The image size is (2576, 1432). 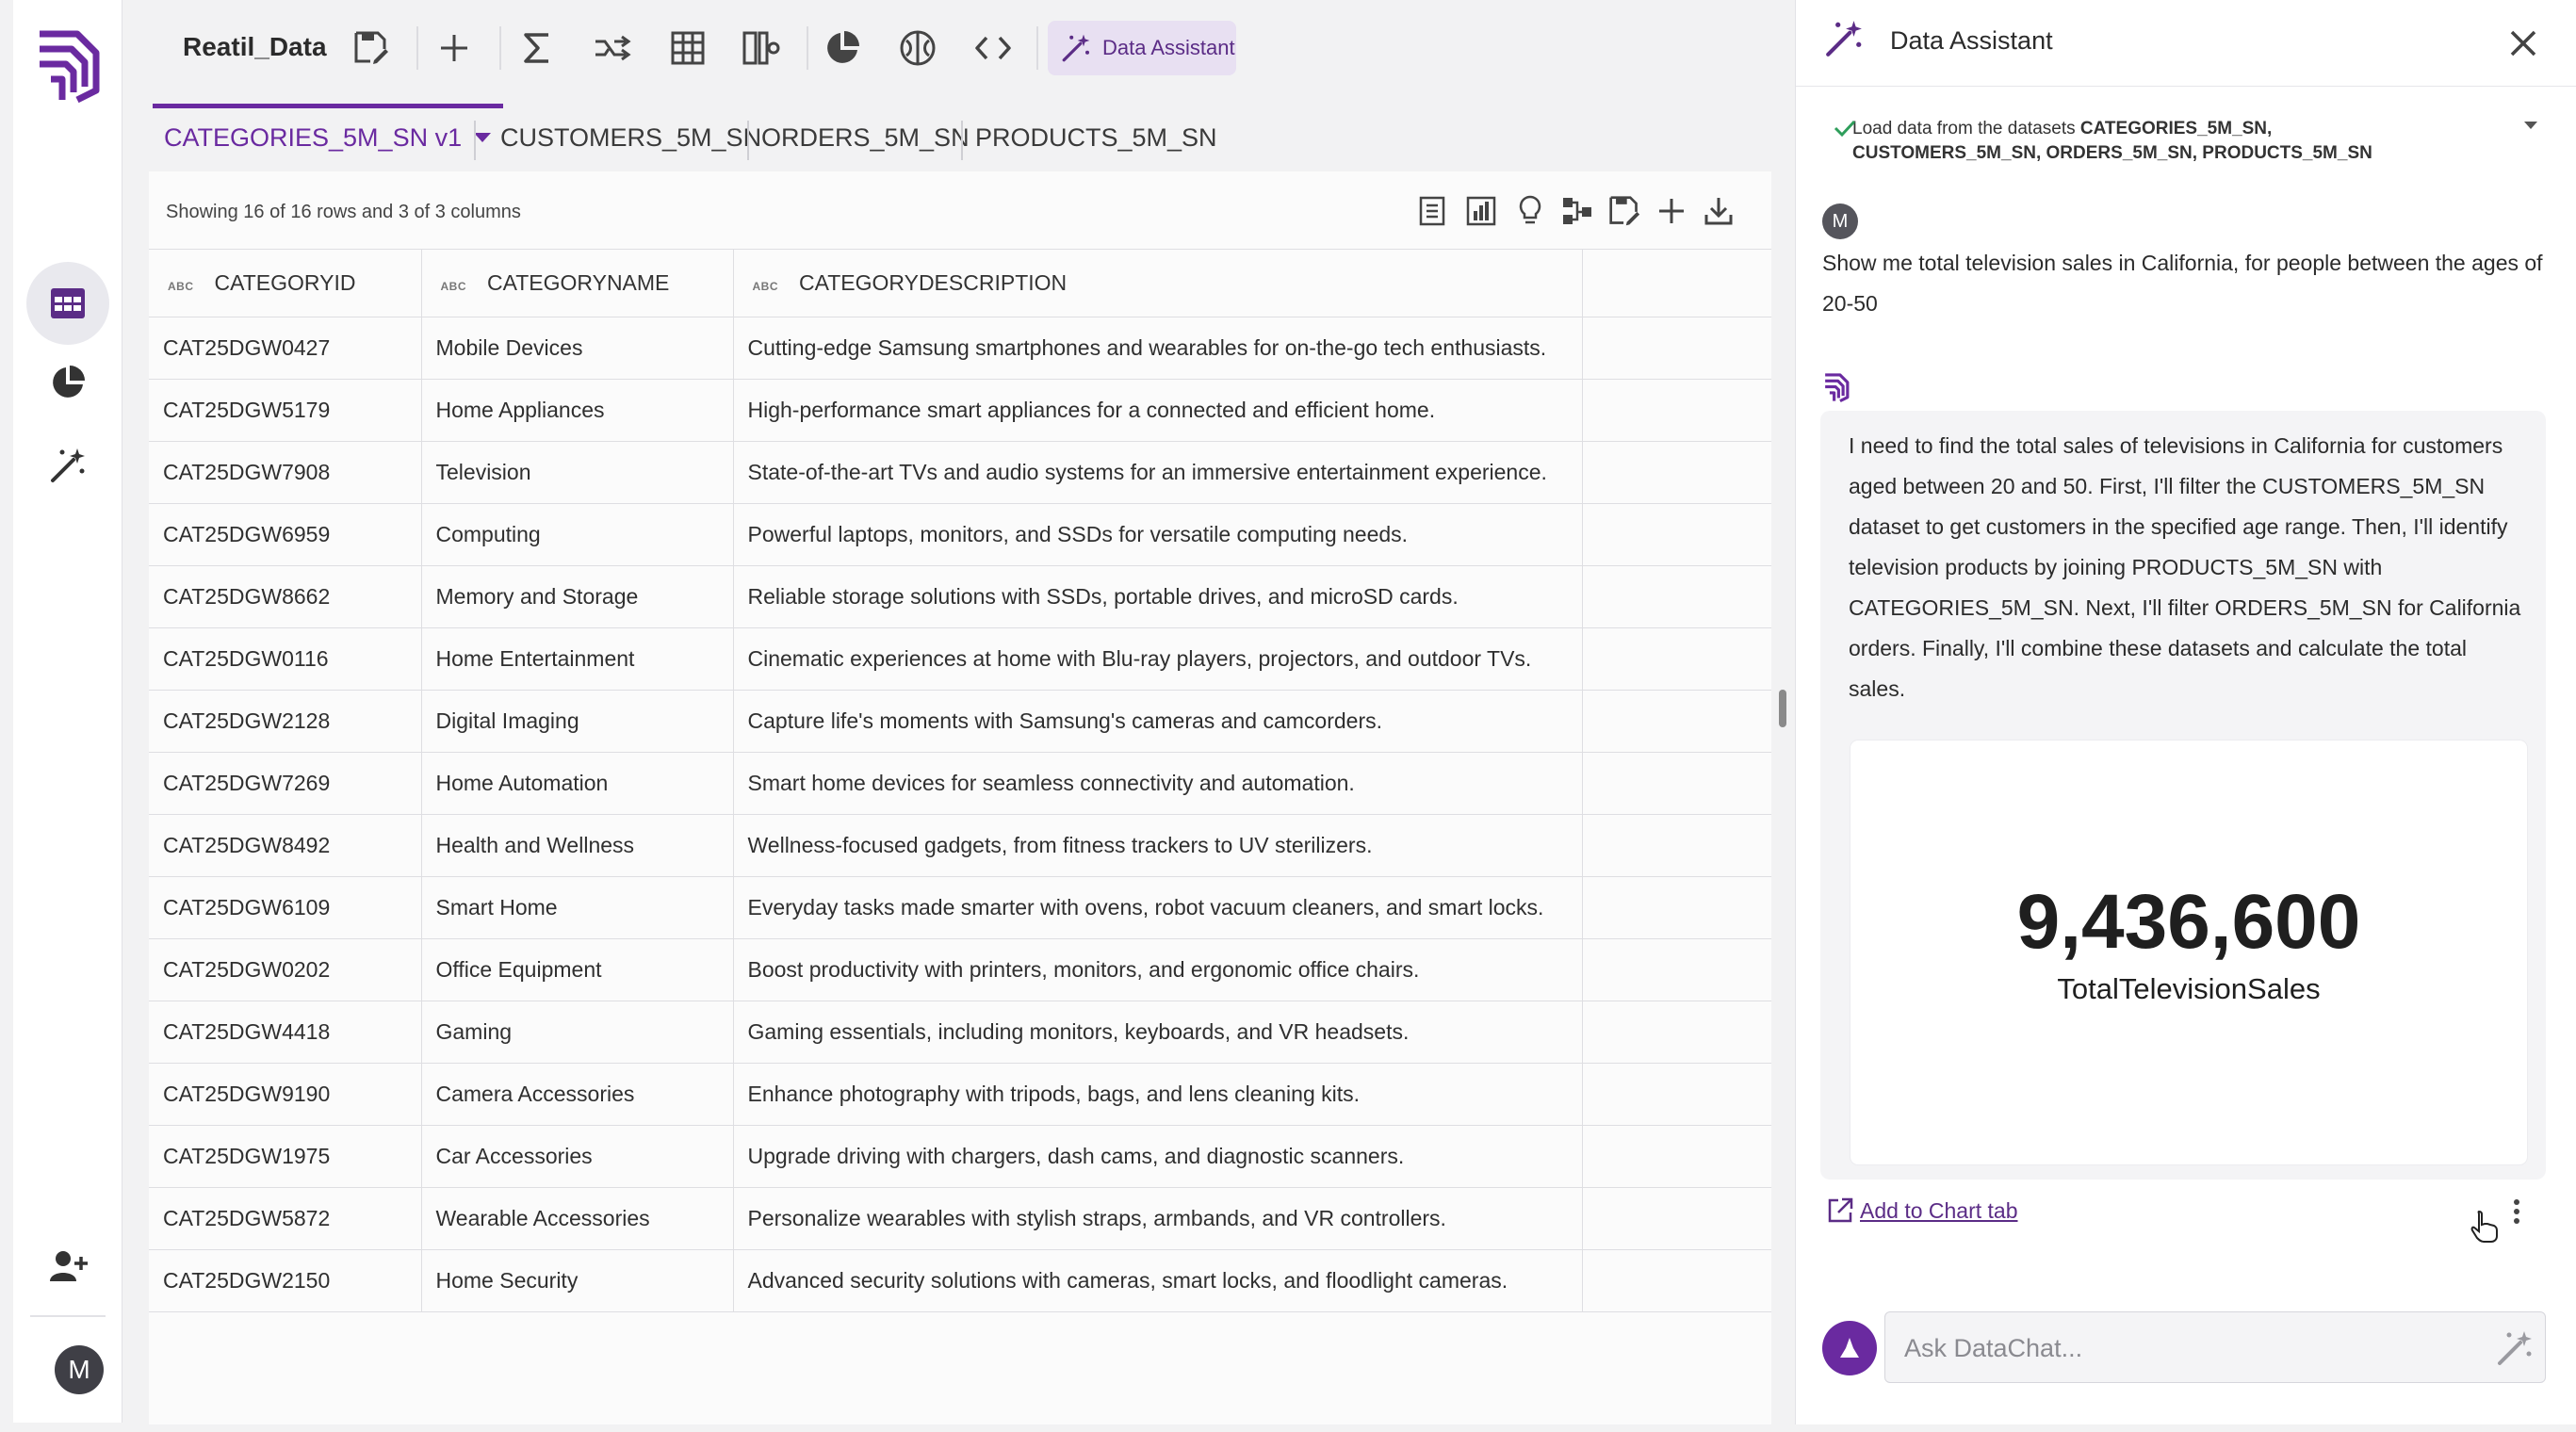 What do you see at coordinates (328, 138) in the screenshot?
I see `tab-categories: CATEGORIES_5M_SN v1` at bounding box center [328, 138].